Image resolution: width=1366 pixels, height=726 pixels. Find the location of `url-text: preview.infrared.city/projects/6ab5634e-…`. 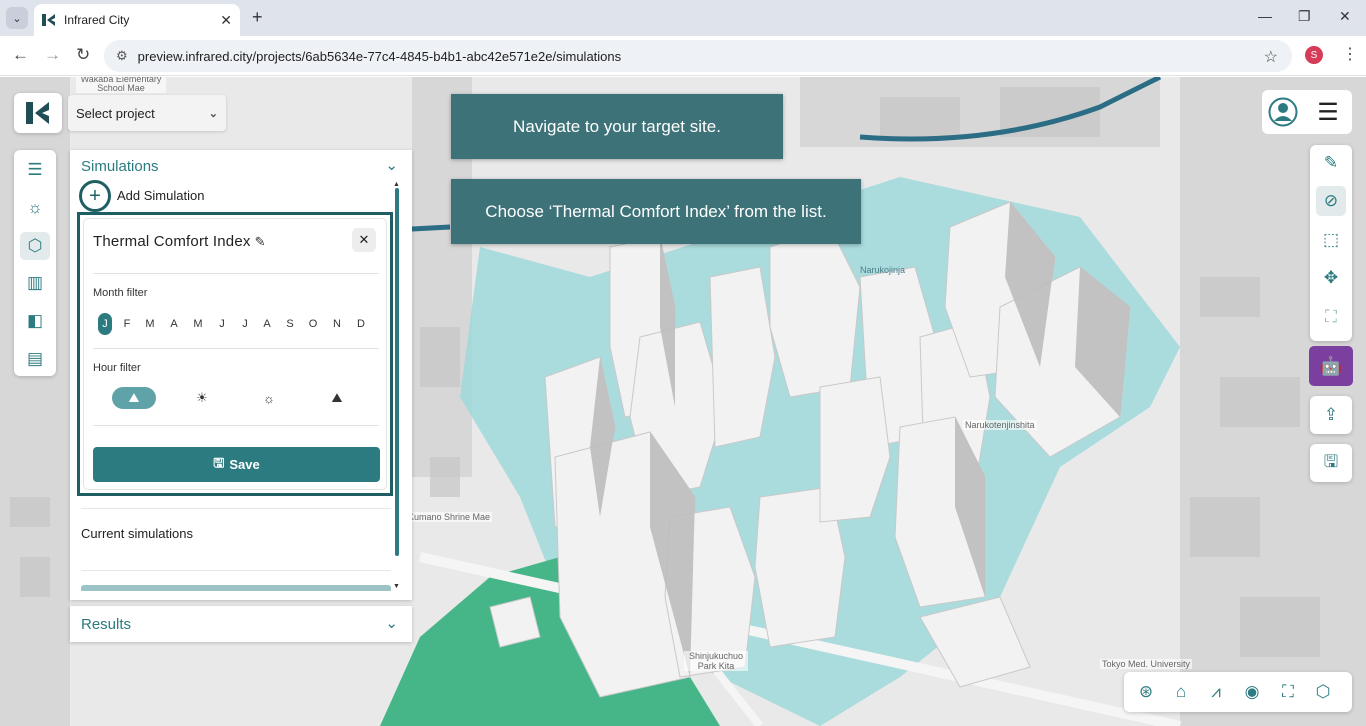

url-text: preview.infrared.city/projects/6ab5634e-… is located at coordinates (379, 56).